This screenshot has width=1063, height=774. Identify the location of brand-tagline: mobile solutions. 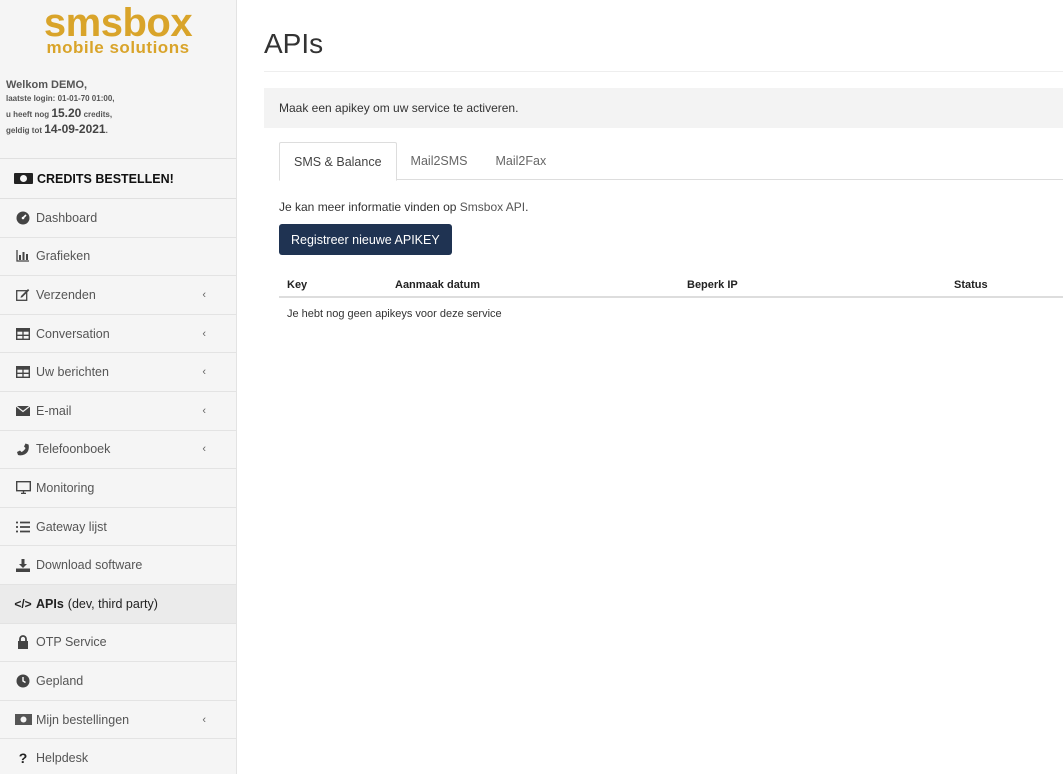
(118, 47).